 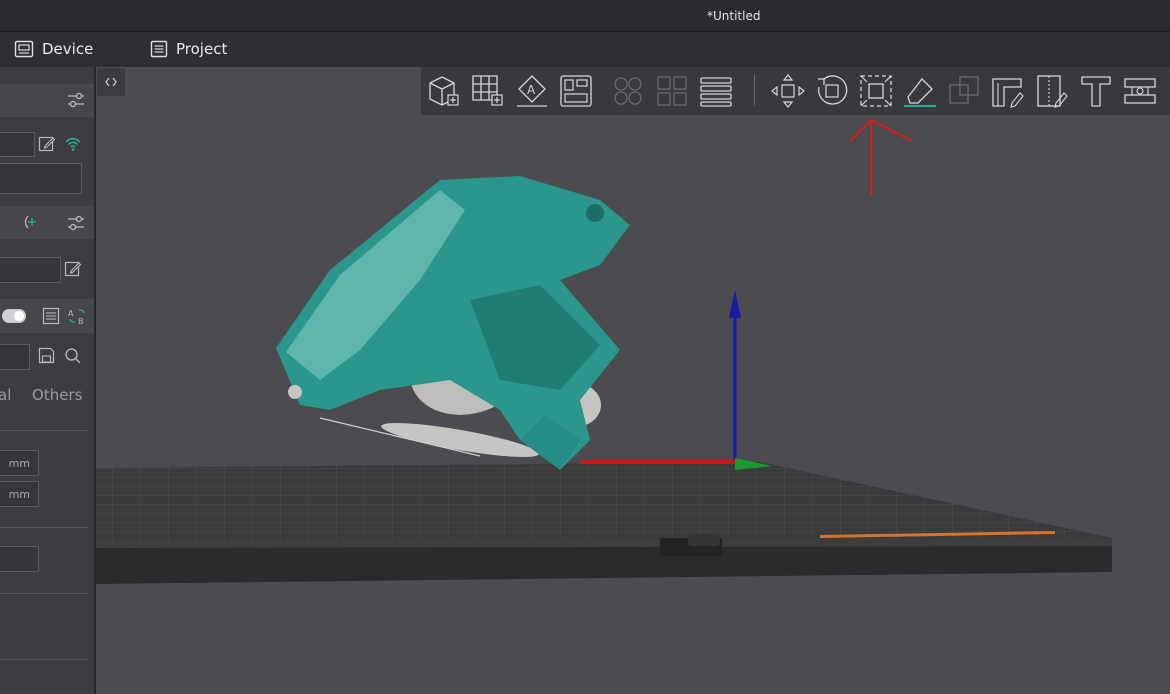 What do you see at coordinates (202, 49) in the screenshot?
I see `tab-project-label: Project` at bounding box center [202, 49].